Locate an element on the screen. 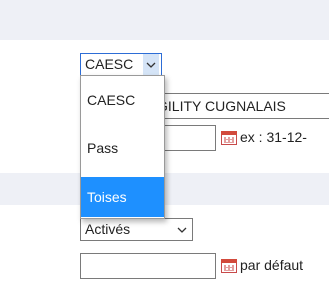 The width and height of the screenshot is (329, 293). default-date-input is located at coordinates (148, 266).